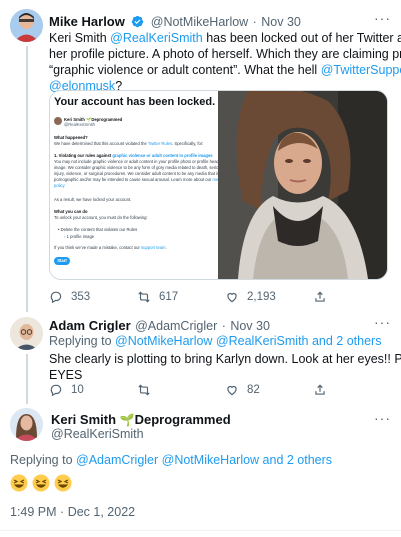 The height and width of the screenshot is (537, 401). What do you see at coordinates (81, 297) in the screenshot?
I see `reply-count: 353` at bounding box center [81, 297].